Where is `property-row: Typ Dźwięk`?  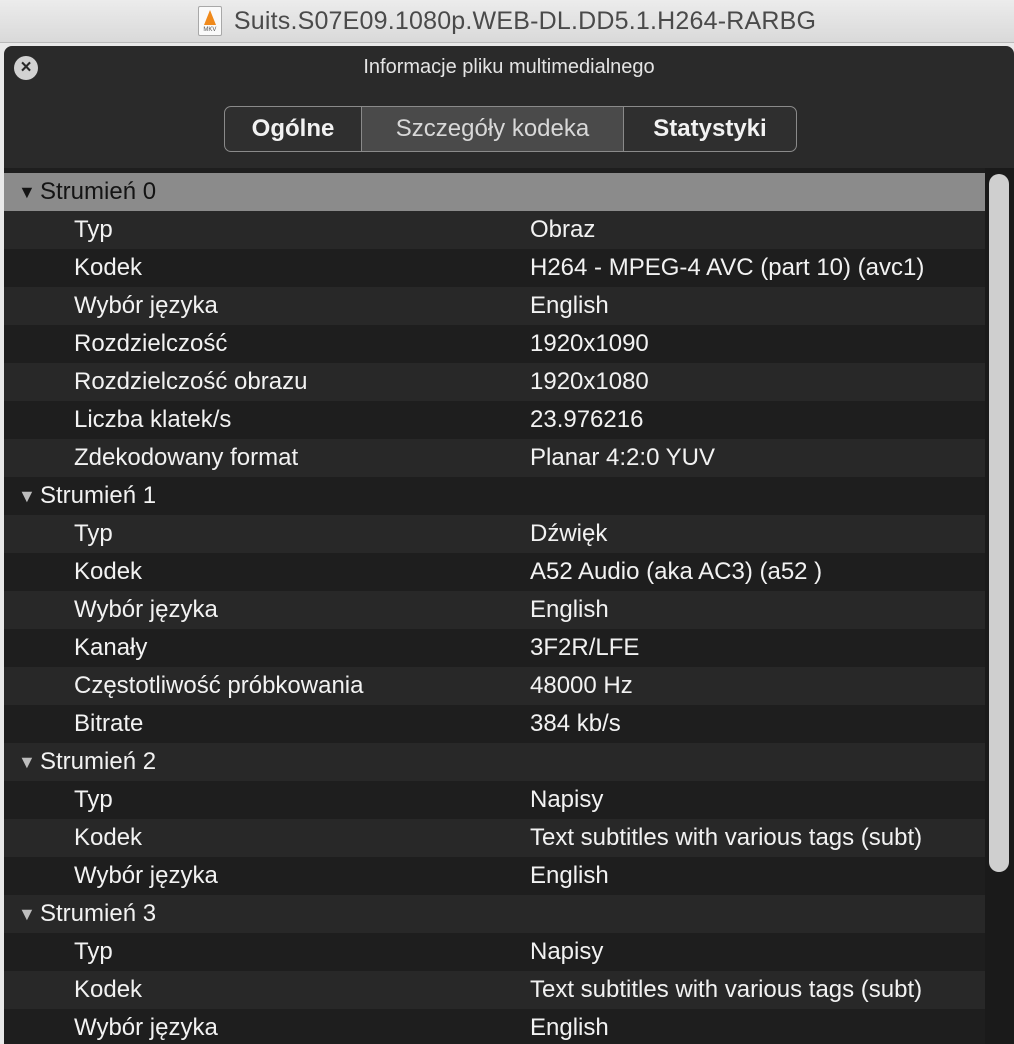 property-row: Typ Dźwięk is located at coordinates (495, 534).